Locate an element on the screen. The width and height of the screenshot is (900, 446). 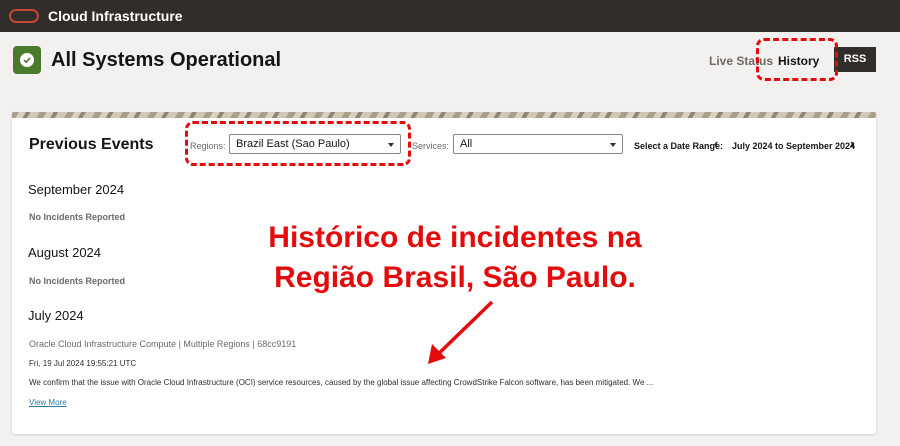
check-circle-icon is located at coordinates (27, 60).